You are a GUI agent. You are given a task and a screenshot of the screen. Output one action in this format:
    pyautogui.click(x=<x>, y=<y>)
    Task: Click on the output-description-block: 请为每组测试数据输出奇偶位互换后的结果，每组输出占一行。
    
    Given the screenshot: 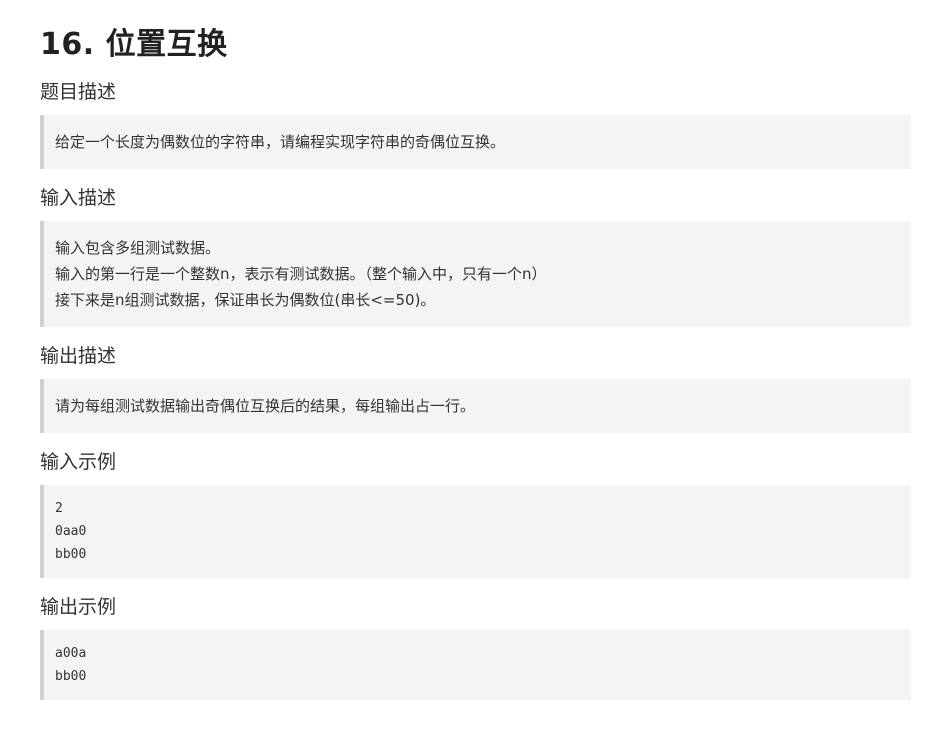 What is the action you would take?
    pyautogui.click(x=475, y=406)
    